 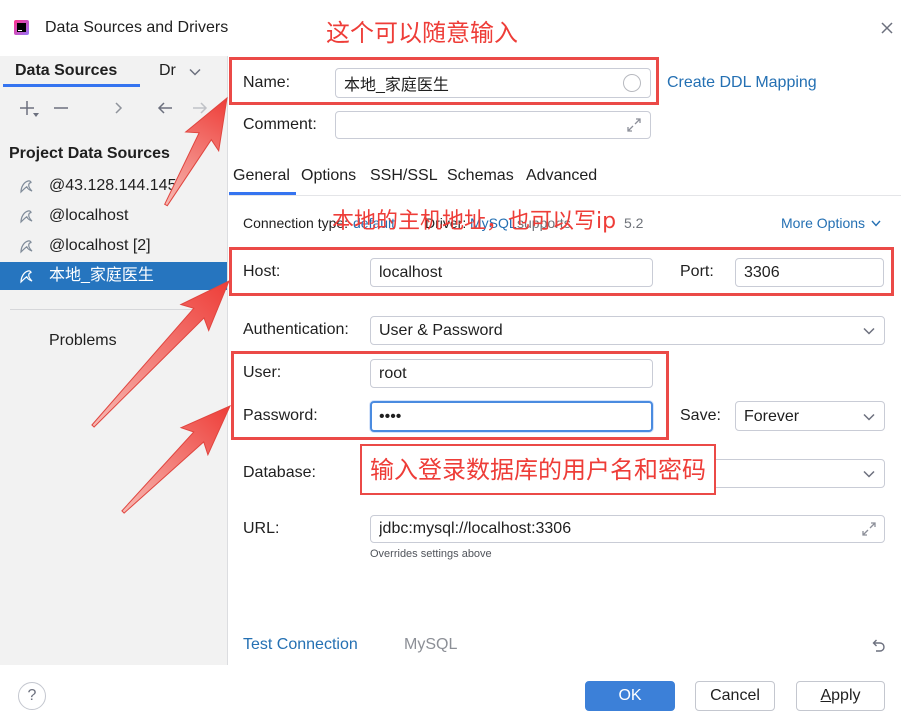 I want to click on list-item-label: @localhost, so click(x=89, y=215).